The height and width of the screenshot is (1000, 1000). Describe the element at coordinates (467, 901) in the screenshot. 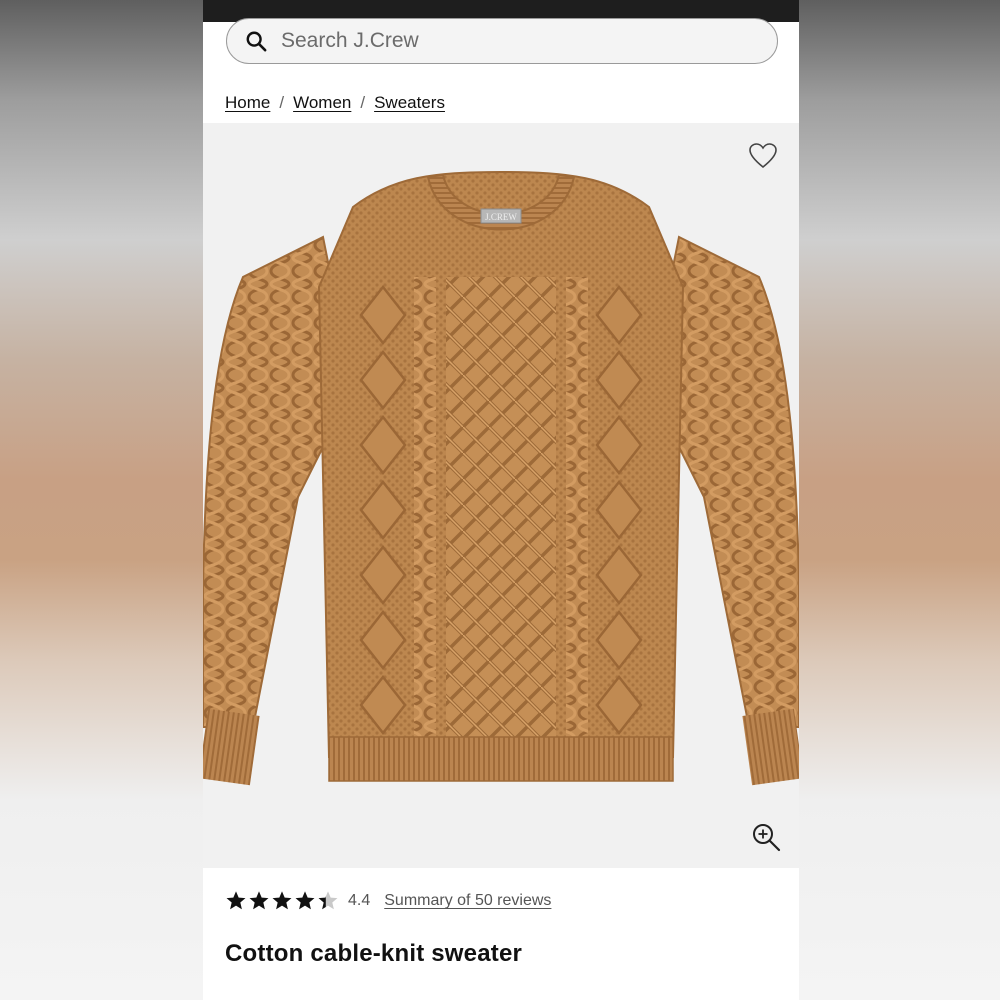

I see `reviews-link: Summary of 50 reviews` at that location.